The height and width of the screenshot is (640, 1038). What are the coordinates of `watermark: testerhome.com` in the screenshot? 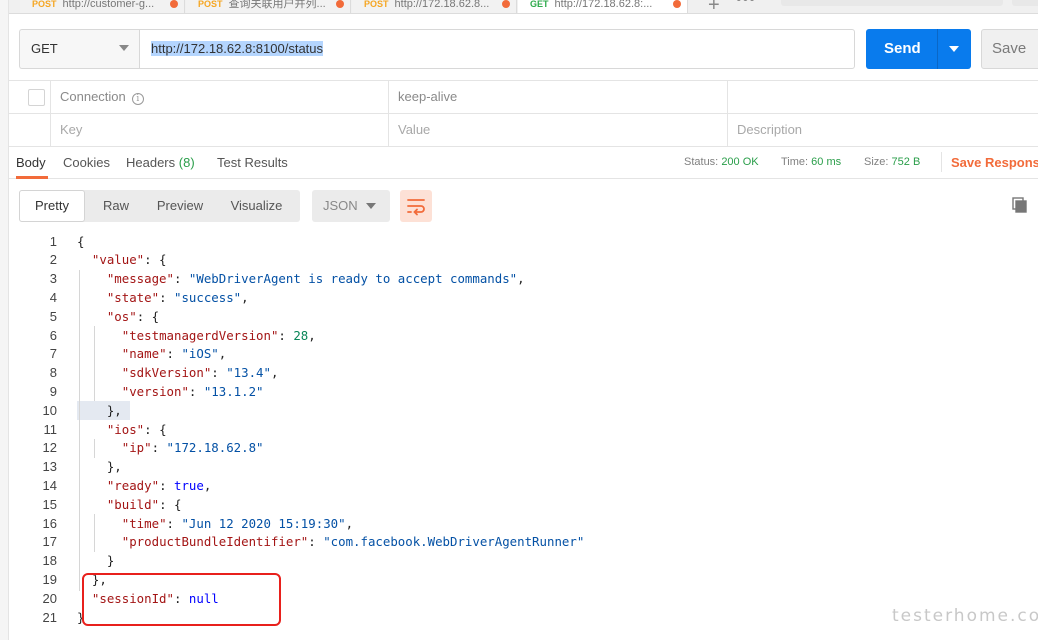 It's located at (965, 616).